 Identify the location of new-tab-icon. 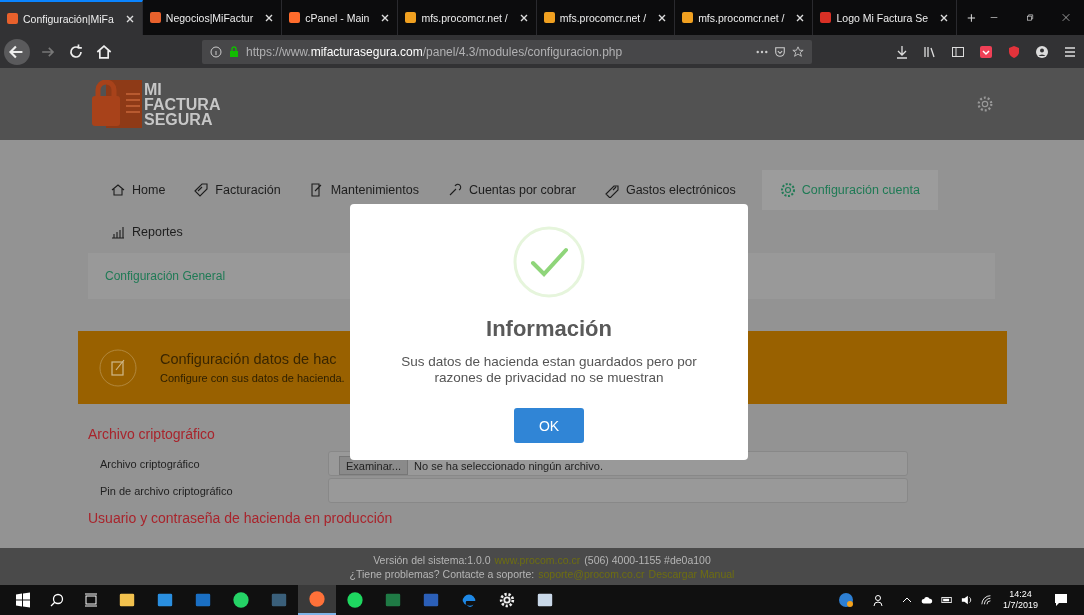
(971, 17).